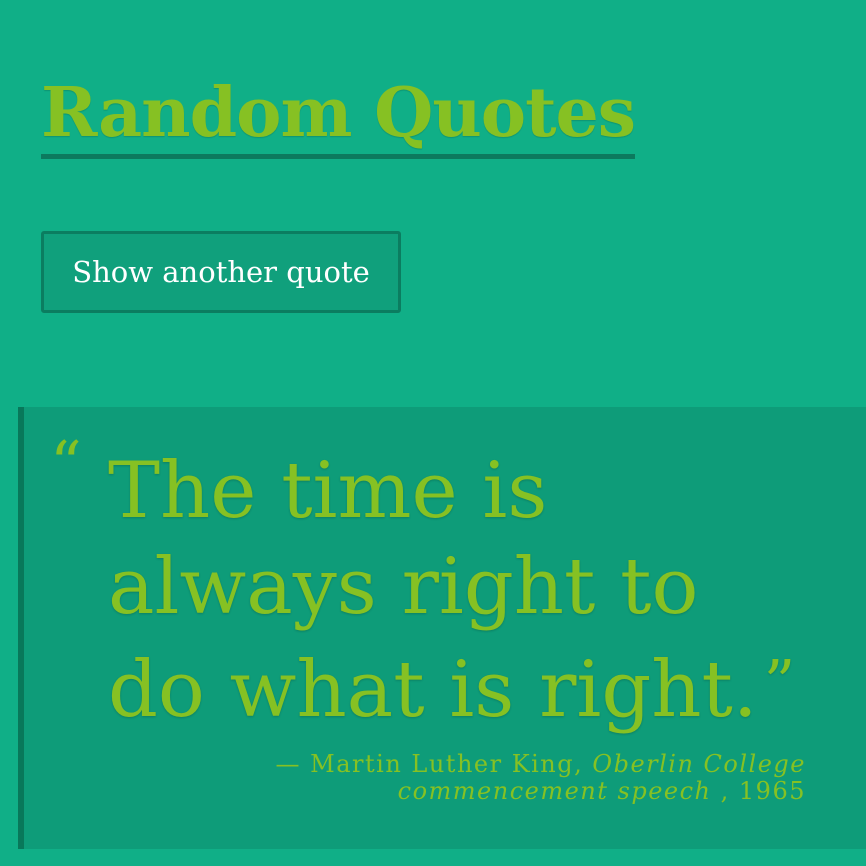 Image resolution: width=866 pixels, height=866 pixels. Describe the element at coordinates (221, 272) in the screenshot. I see `show-another-quote-button: Show another quote` at that location.